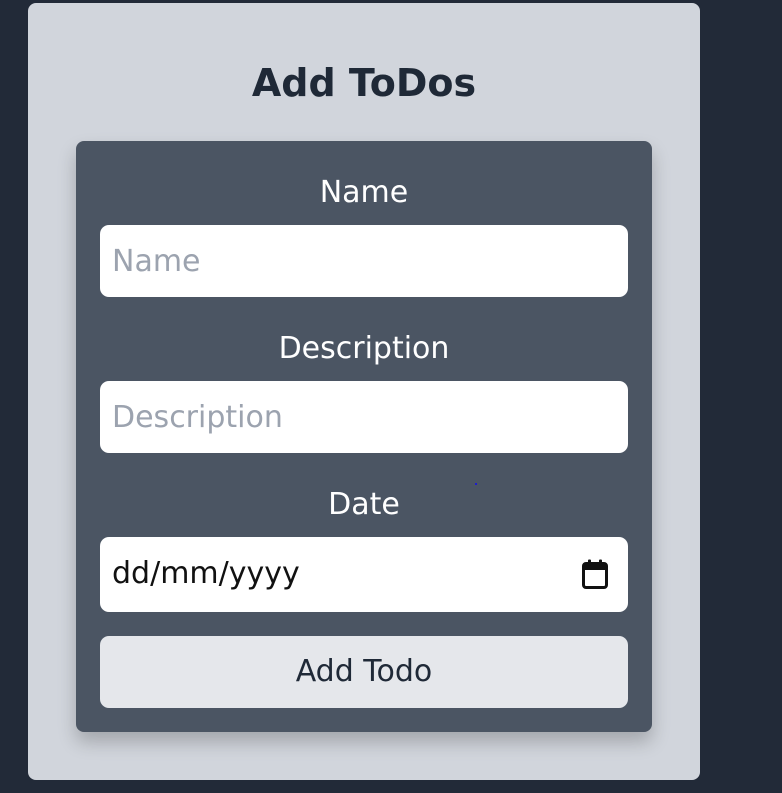 Image resolution: width=782 pixels, height=793 pixels. What do you see at coordinates (364, 504) in the screenshot?
I see `date-label: Date` at bounding box center [364, 504].